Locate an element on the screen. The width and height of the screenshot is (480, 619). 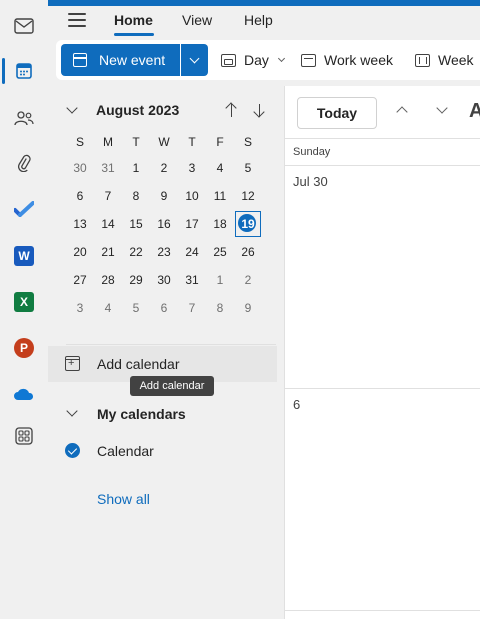
mini-calendar-day: 25 is located at coordinates (220, 252).